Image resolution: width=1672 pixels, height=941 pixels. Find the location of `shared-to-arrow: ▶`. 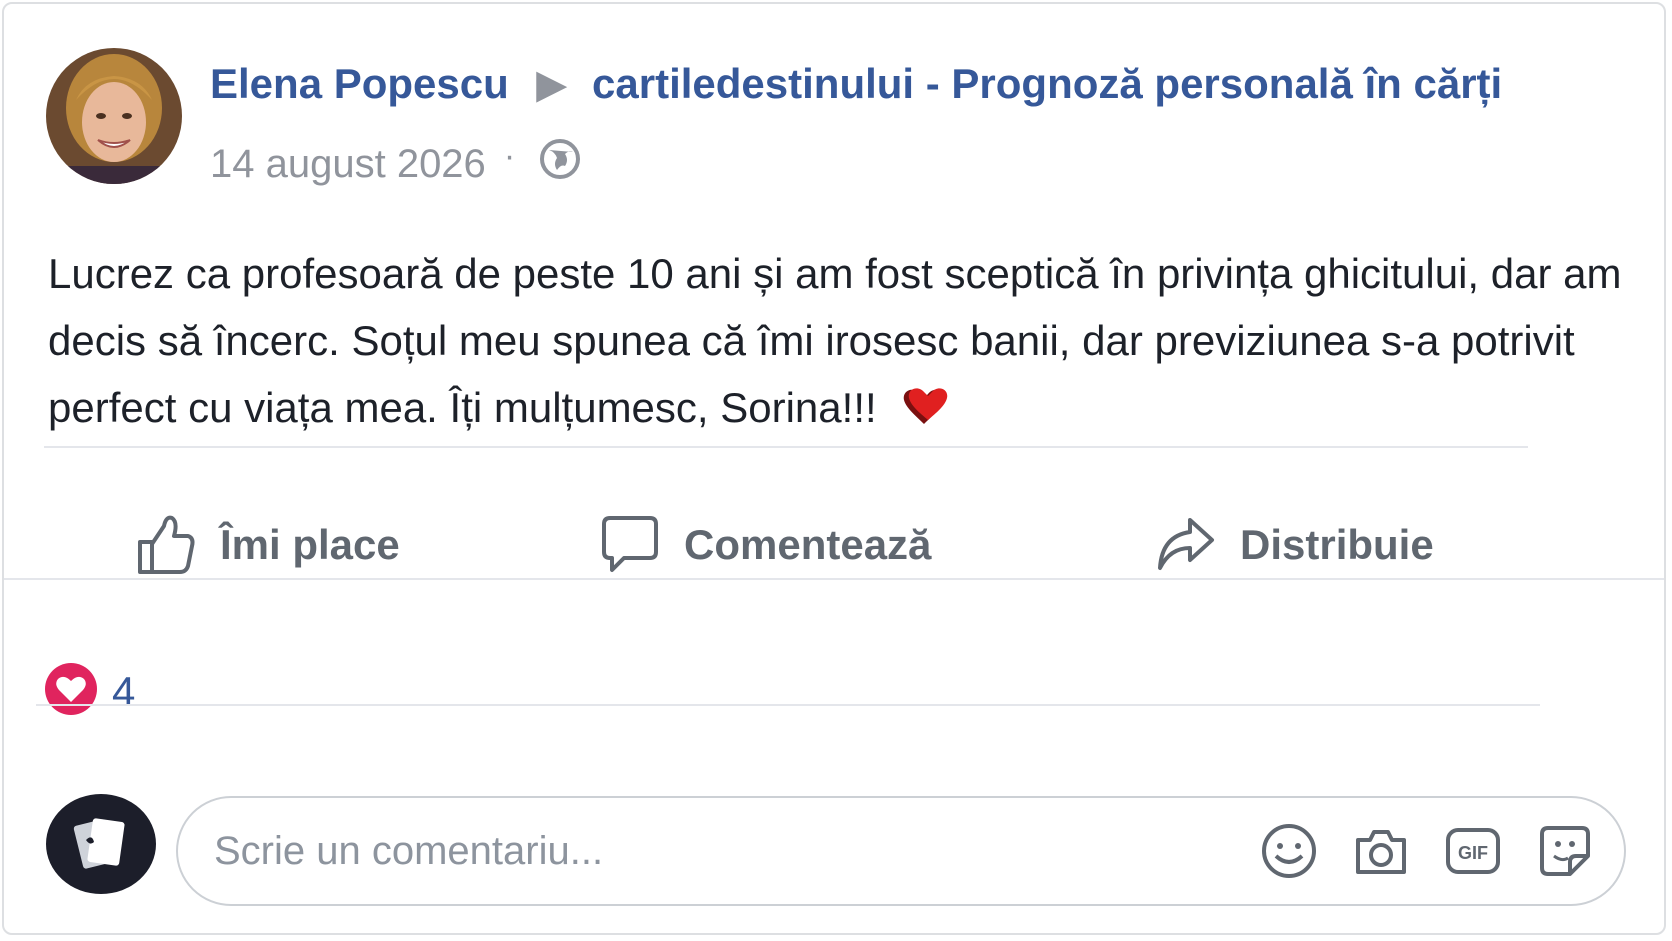

shared-to-arrow: ▶ is located at coordinates (551, 84).